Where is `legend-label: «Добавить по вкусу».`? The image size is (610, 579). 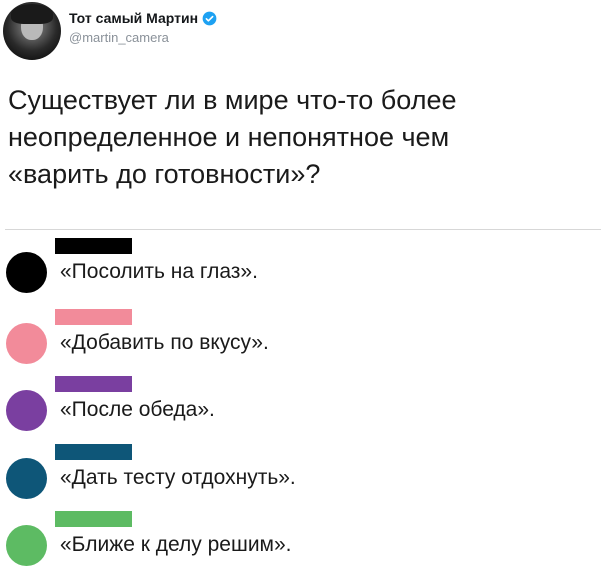
legend-label: «Добавить по вкусу». is located at coordinates (164, 342).